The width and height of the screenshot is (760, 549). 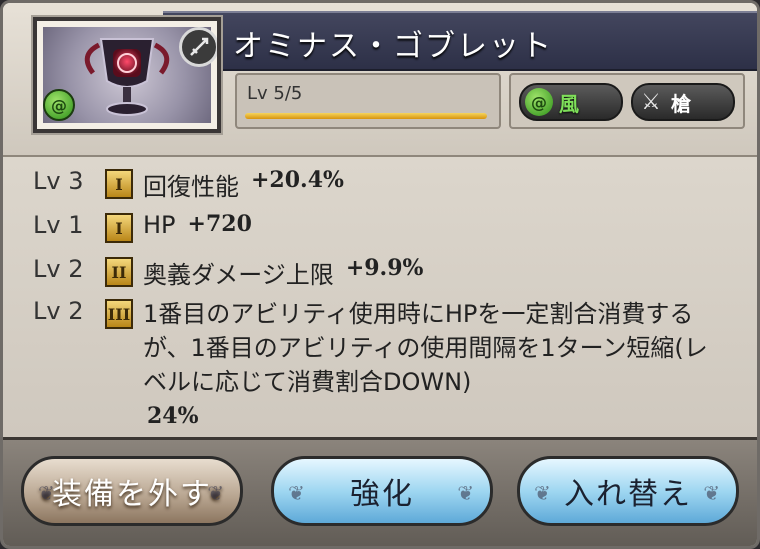 What do you see at coordinates (173, 416) in the screenshot?
I see `skill-value: 24%` at bounding box center [173, 416].